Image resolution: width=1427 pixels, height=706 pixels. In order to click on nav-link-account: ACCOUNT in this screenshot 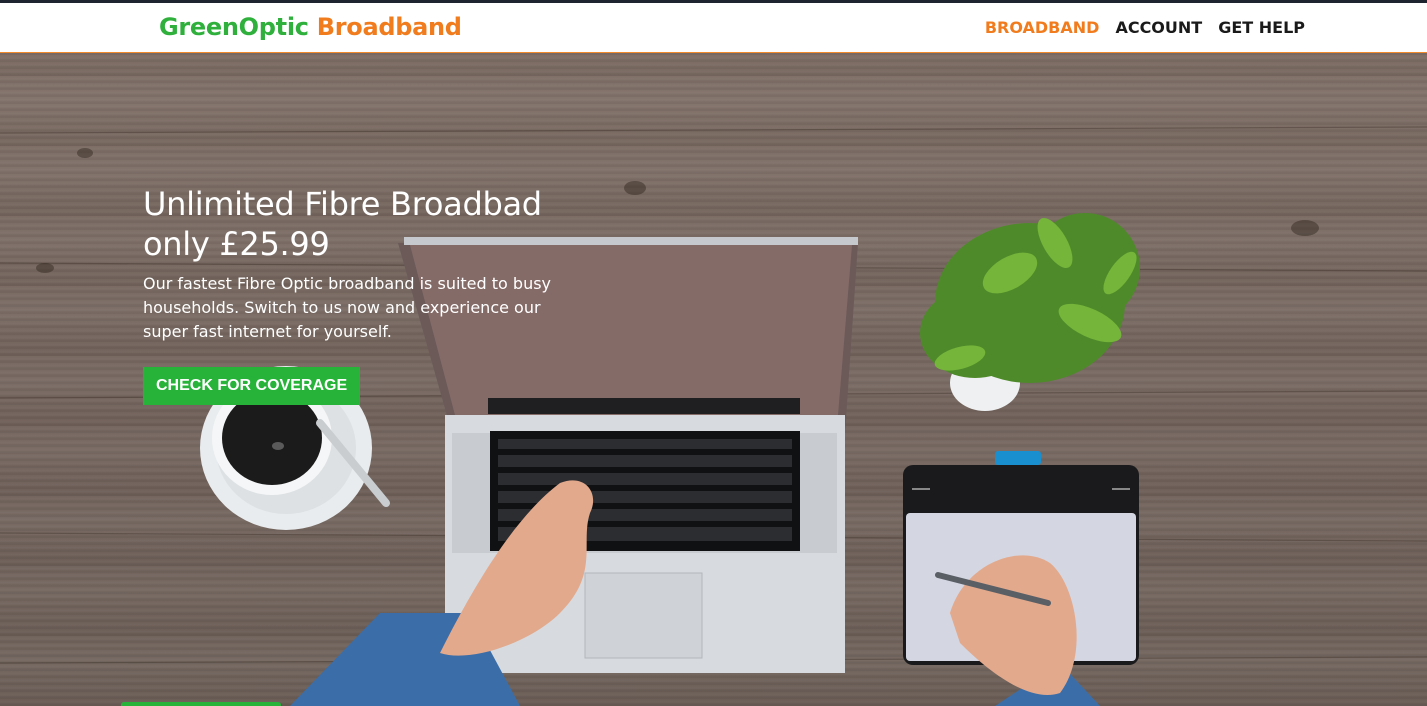, I will do `click(1158, 27)`.